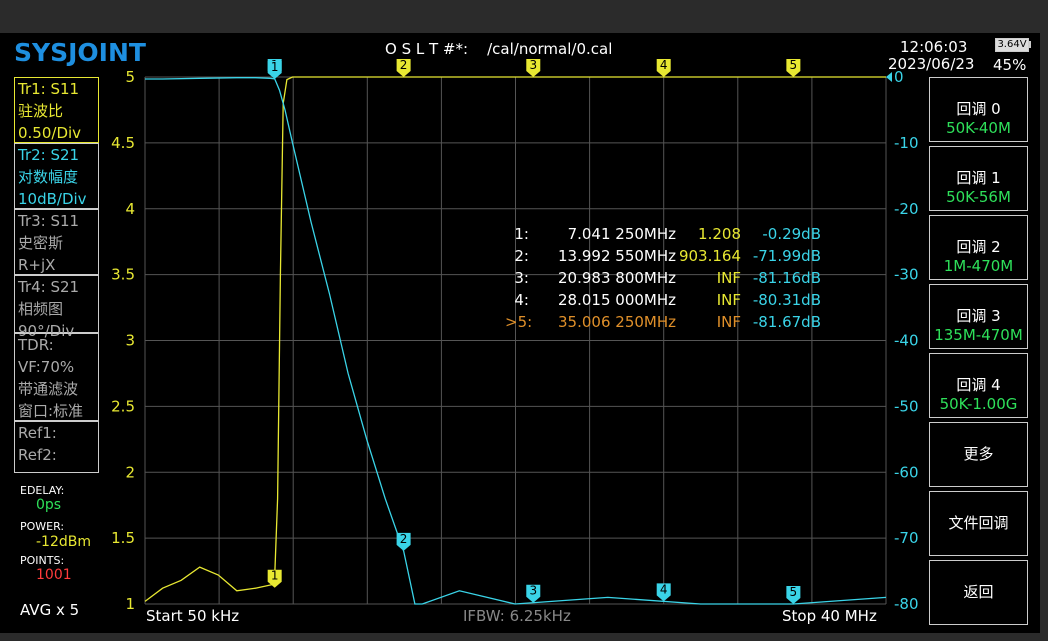 This screenshot has width=1048, height=641. I want to click on marker-2-top-label: 2, so click(404, 65).